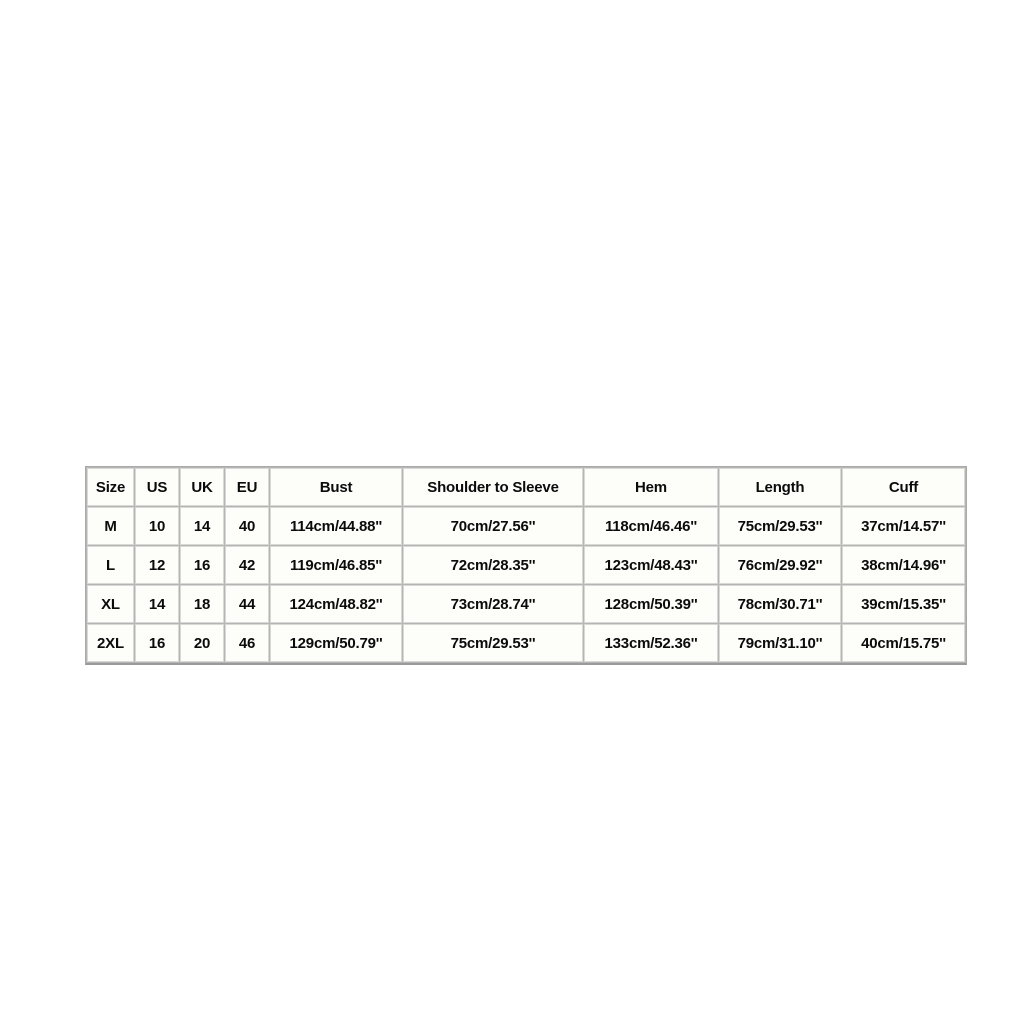 This screenshot has width=1024, height=1024. Describe the element at coordinates (247, 604) in the screenshot. I see `cell-eu: 44` at that location.